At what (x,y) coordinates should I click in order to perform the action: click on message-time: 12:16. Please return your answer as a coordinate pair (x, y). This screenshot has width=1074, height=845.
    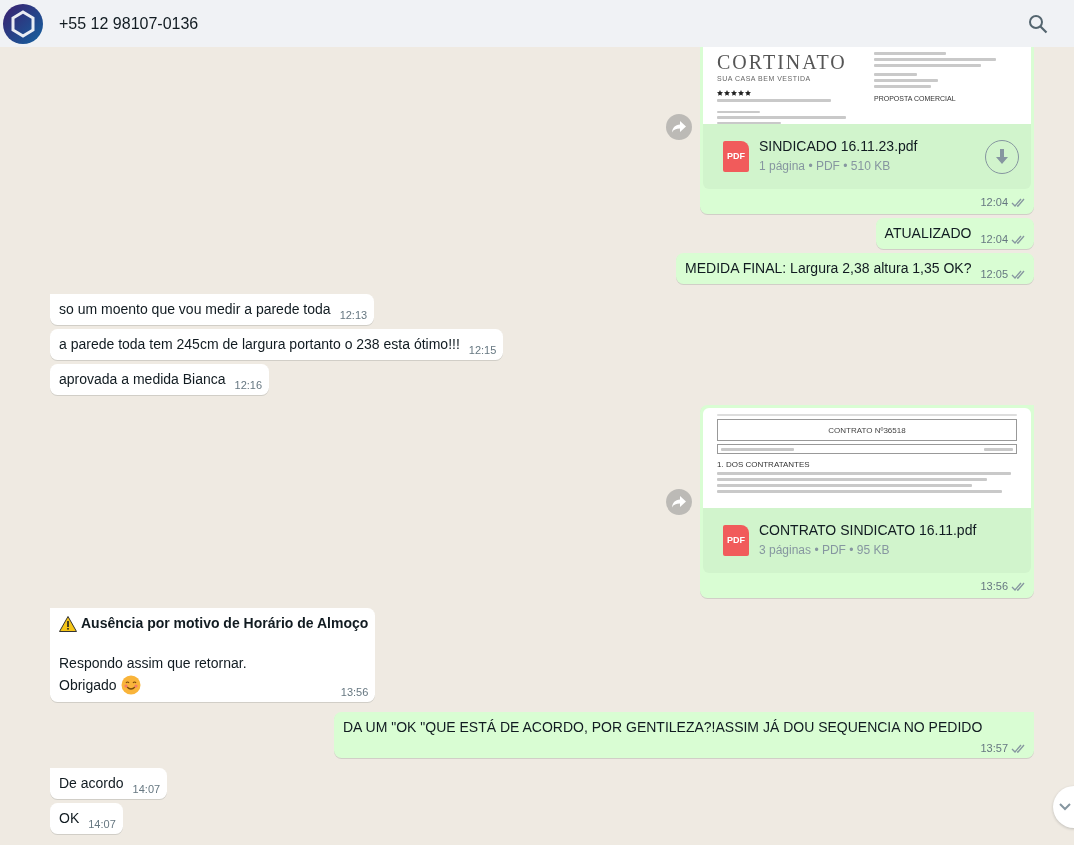
    Looking at the image, I should click on (248, 385).